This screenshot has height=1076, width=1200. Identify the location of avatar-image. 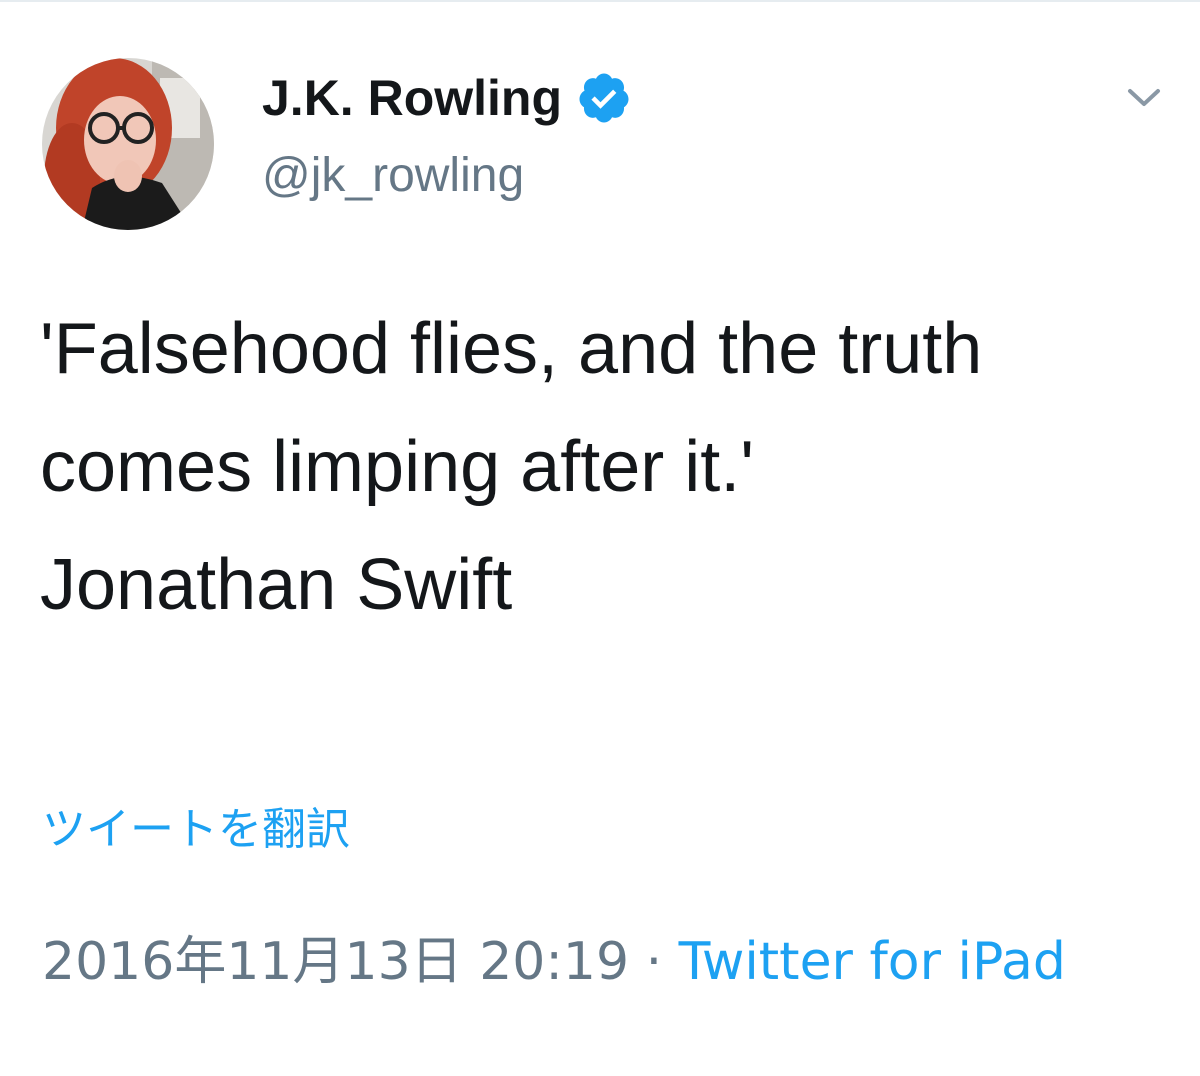
(128, 144).